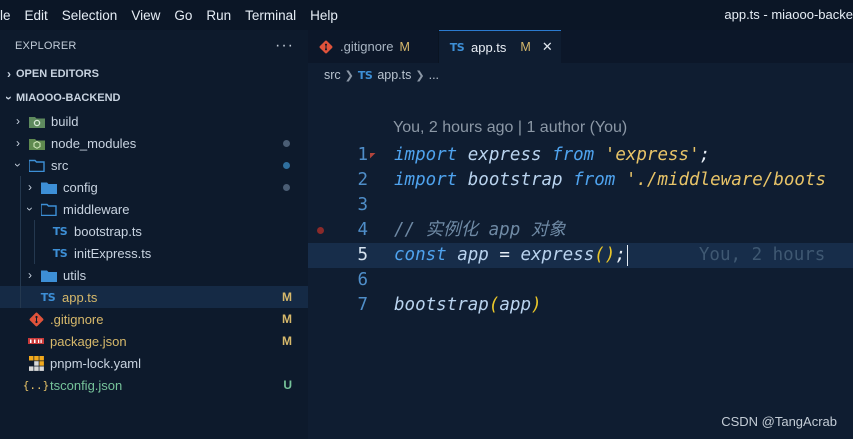 Image resolution: width=853 pixels, height=439 pixels. What do you see at coordinates (80, 187) in the screenshot?
I see `tree-label: config` at bounding box center [80, 187].